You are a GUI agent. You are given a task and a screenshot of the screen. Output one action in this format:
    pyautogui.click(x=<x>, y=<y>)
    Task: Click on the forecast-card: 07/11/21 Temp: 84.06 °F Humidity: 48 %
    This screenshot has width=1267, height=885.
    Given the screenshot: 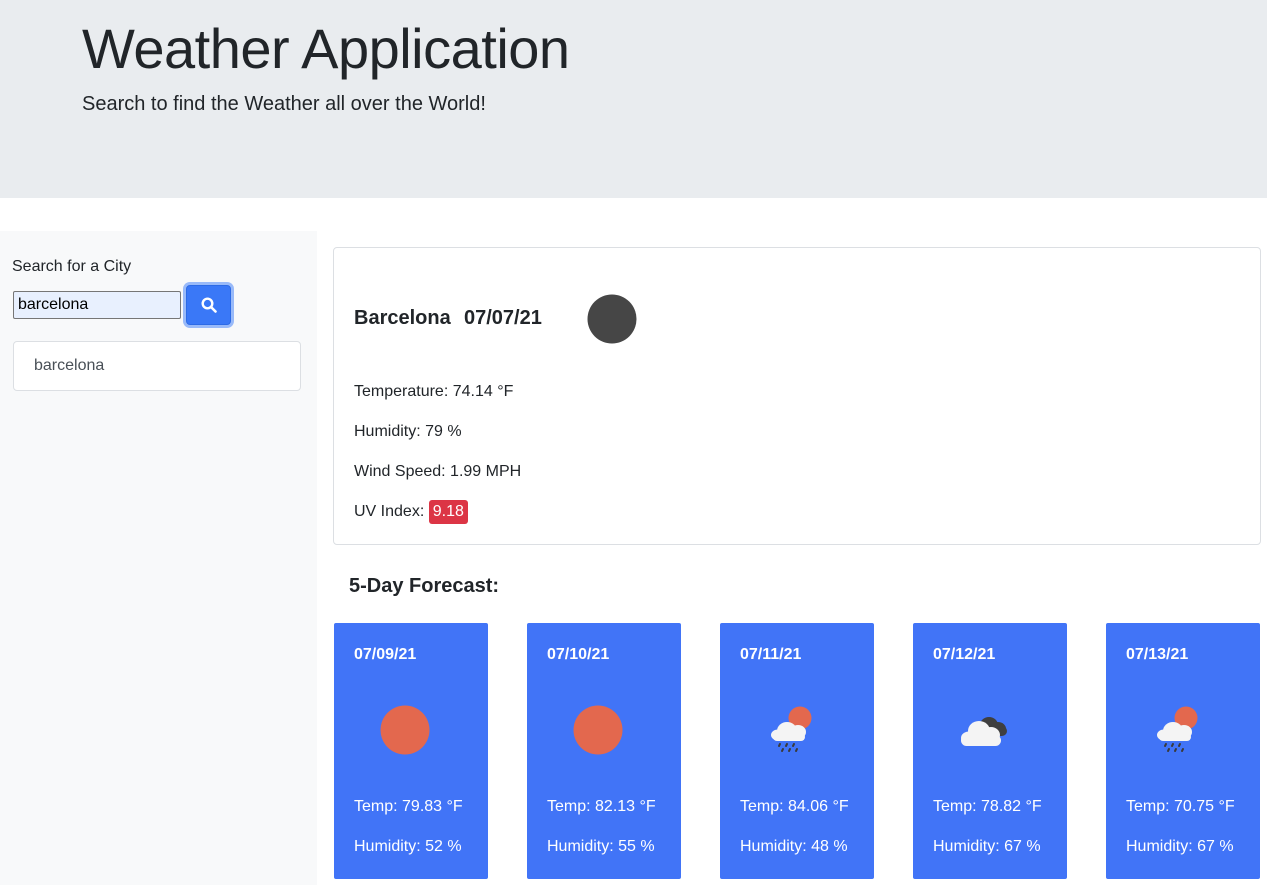 What is the action you would take?
    pyautogui.click(x=797, y=751)
    